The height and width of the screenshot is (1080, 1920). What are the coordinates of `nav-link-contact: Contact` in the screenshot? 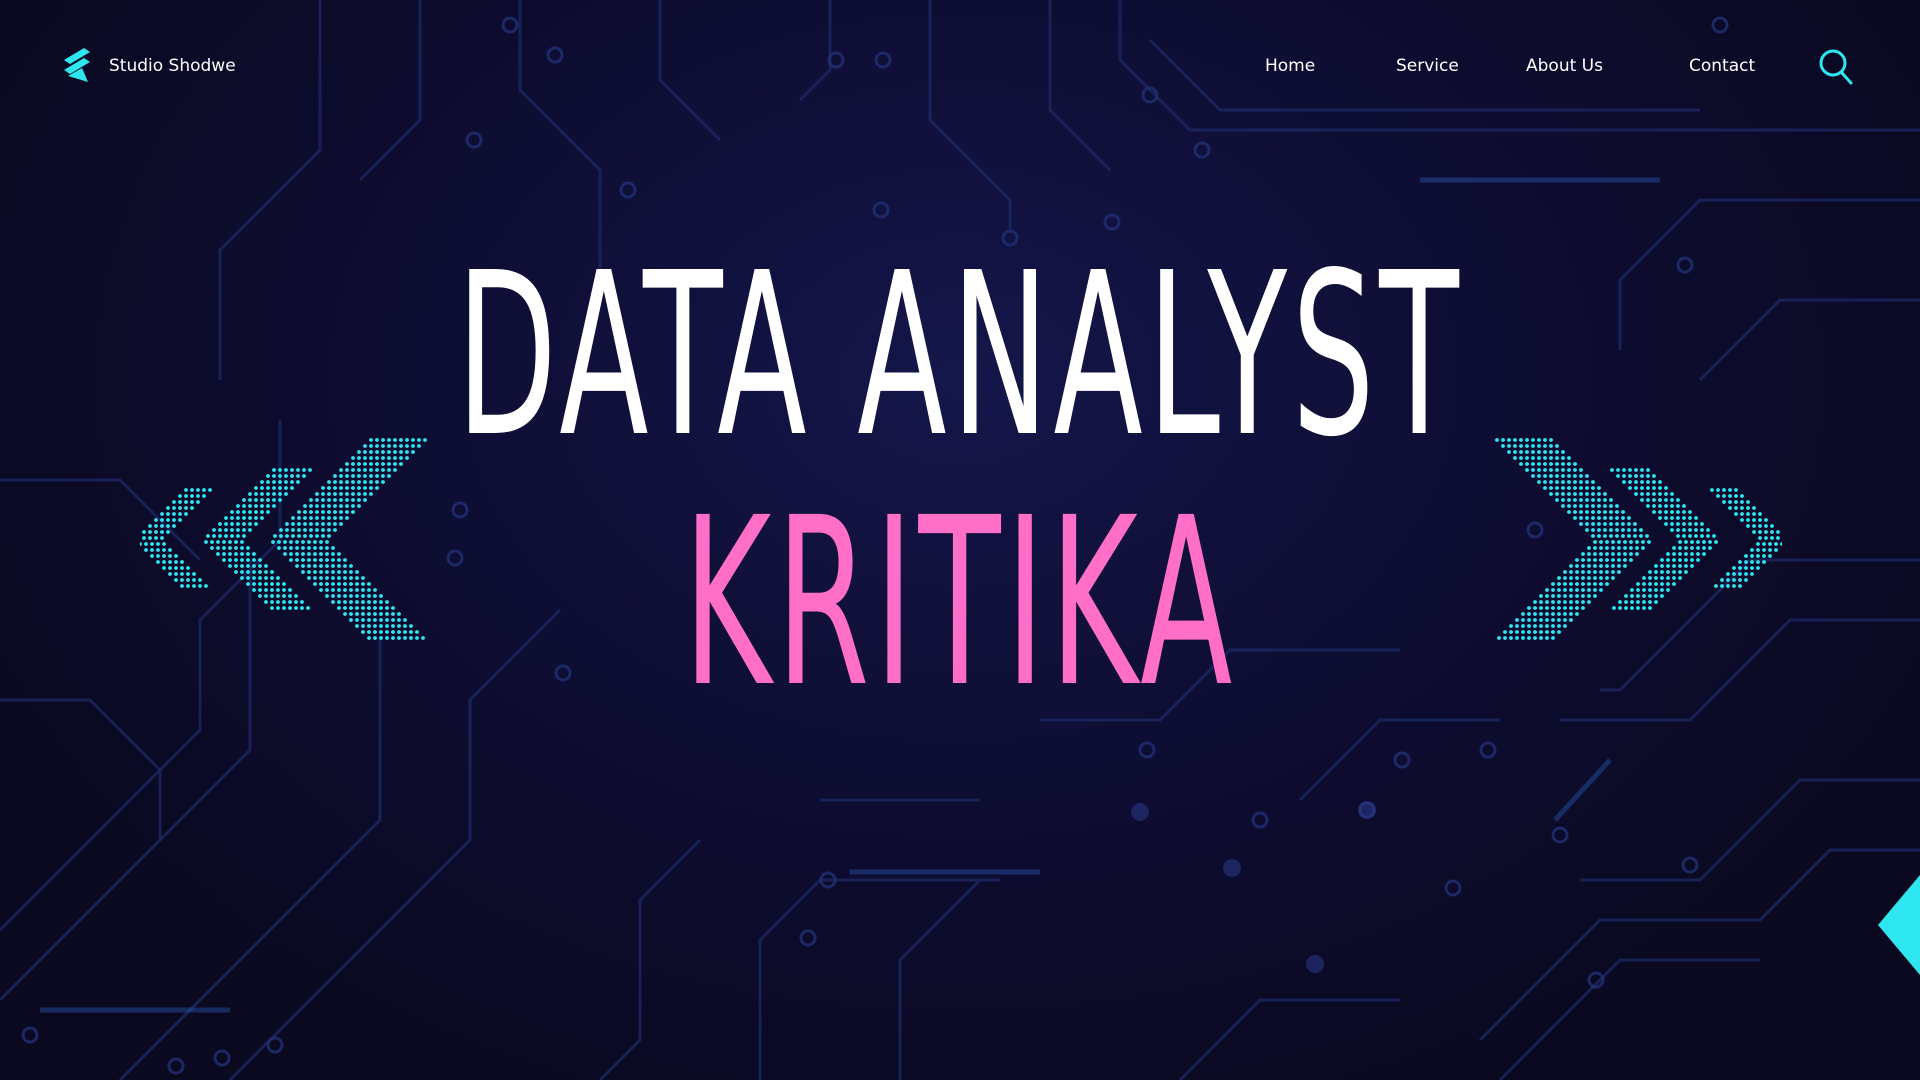 It's located at (1722, 66).